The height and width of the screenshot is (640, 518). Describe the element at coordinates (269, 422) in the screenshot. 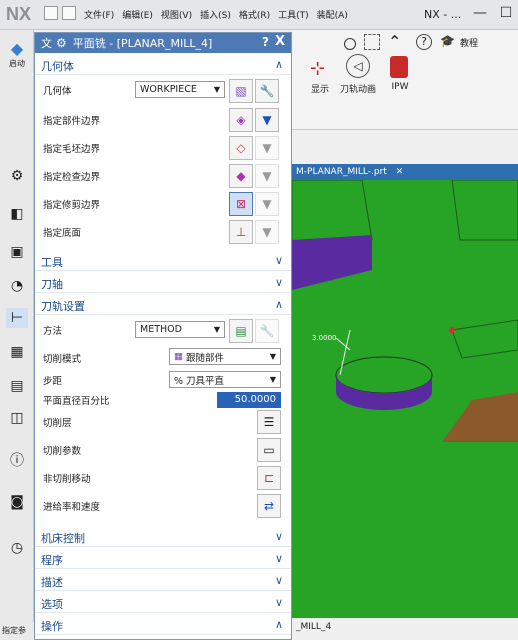

I see `cut-levels-button: ☰` at that location.